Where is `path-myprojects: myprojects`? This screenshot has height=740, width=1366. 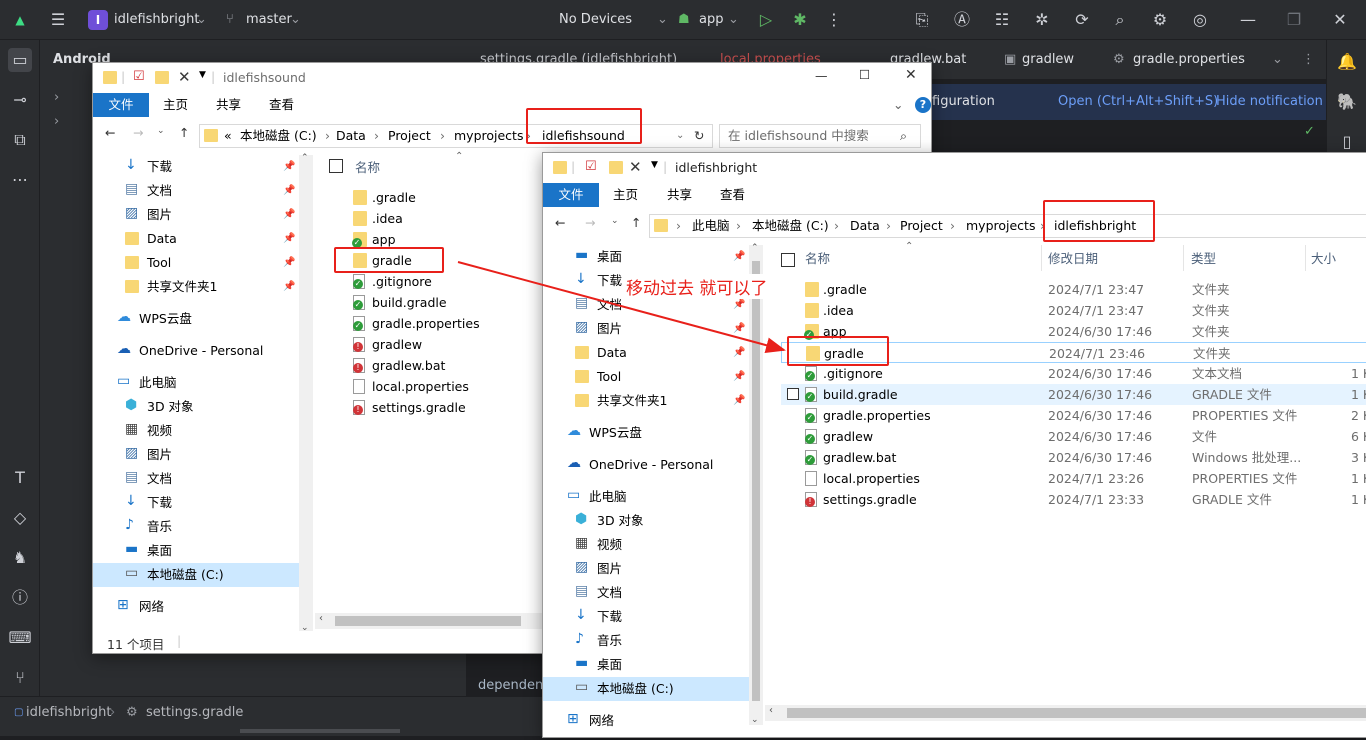 path-myprojects: myprojects is located at coordinates (1000, 226).